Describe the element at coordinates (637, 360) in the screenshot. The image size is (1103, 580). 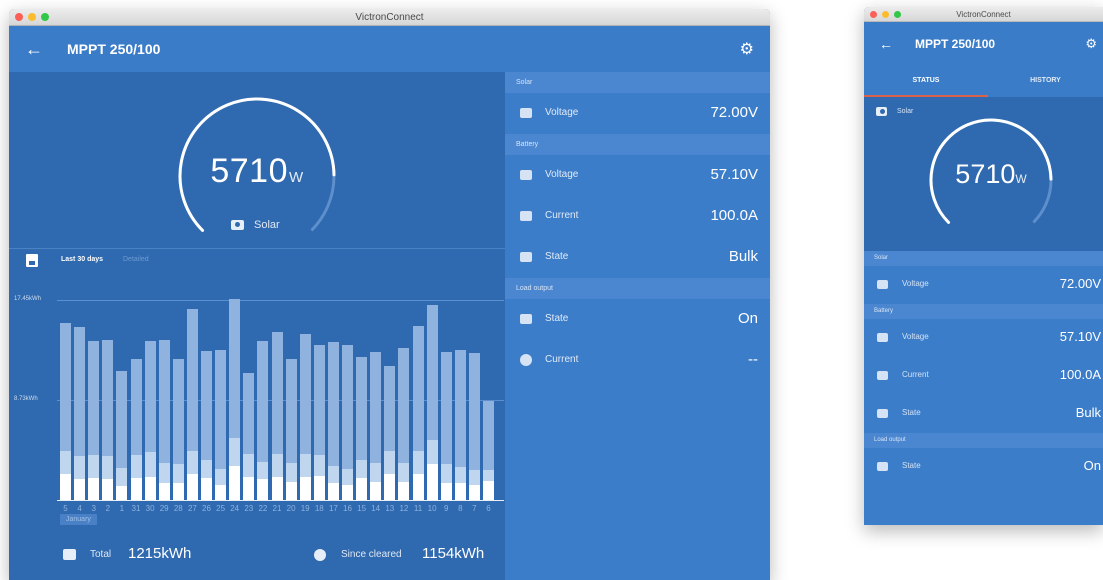
I see `load-current-row: Current --` at that location.